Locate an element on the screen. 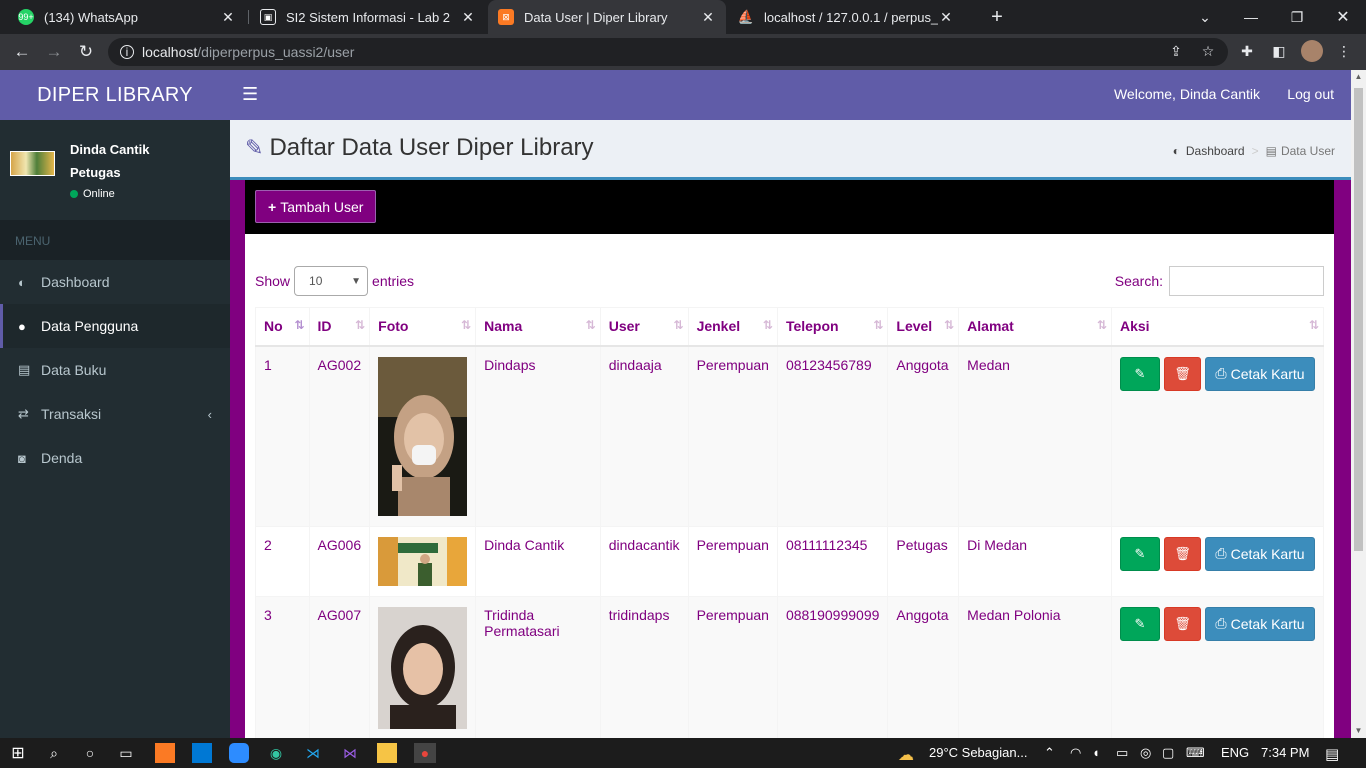 The height and width of the screenshot is (768, 1366). column-header-no: No ⇅ is located at coordinates (282, 327).